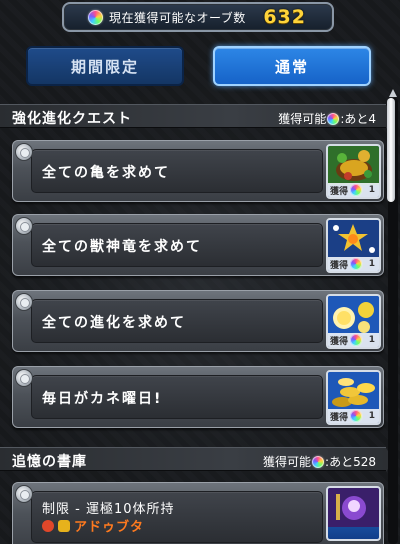  What do you see at coordinates (391, 150) in the screenshot?
I see `scrollbar-thumb` at bounding box center [391, 150].